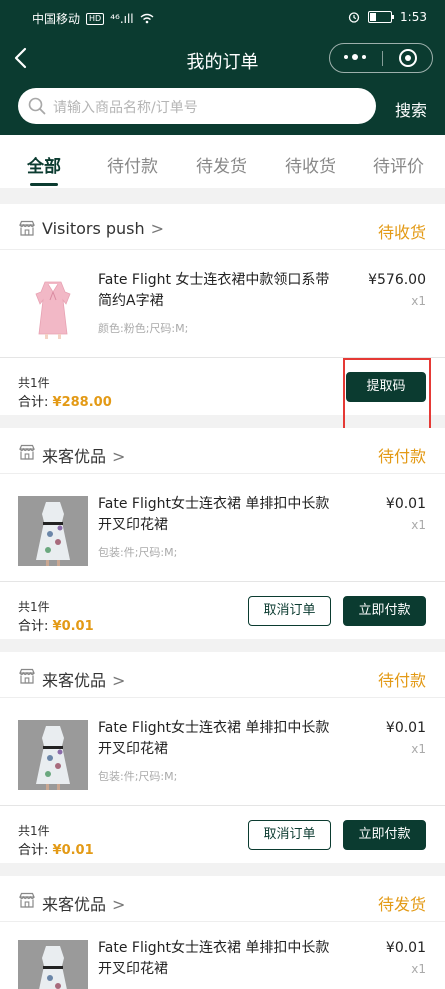  What do you see at coordinates (381, 17) in the screenshot?
I see `battery-icon` at bounding box center [381, 17].